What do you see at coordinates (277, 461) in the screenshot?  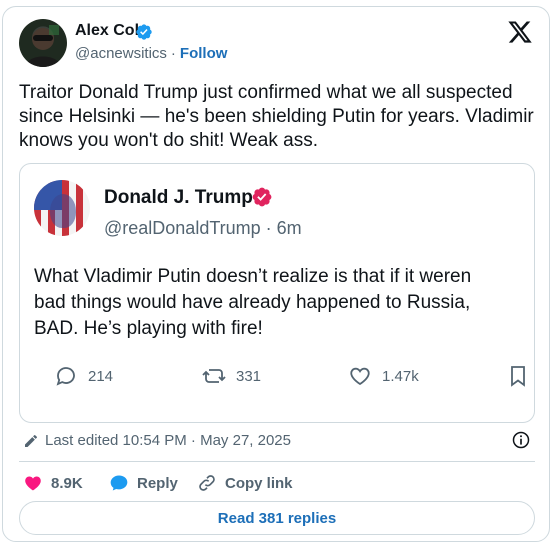 I see `divider` at bounding box center [277, 461].